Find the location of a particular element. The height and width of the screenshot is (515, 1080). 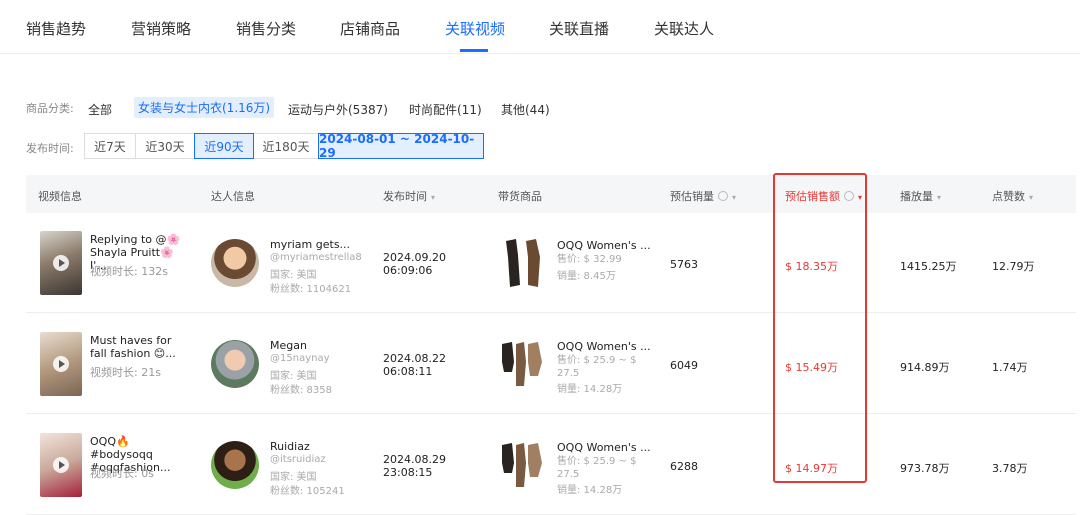

creator-handle: @15naynay is located at coordinates (300, 358).